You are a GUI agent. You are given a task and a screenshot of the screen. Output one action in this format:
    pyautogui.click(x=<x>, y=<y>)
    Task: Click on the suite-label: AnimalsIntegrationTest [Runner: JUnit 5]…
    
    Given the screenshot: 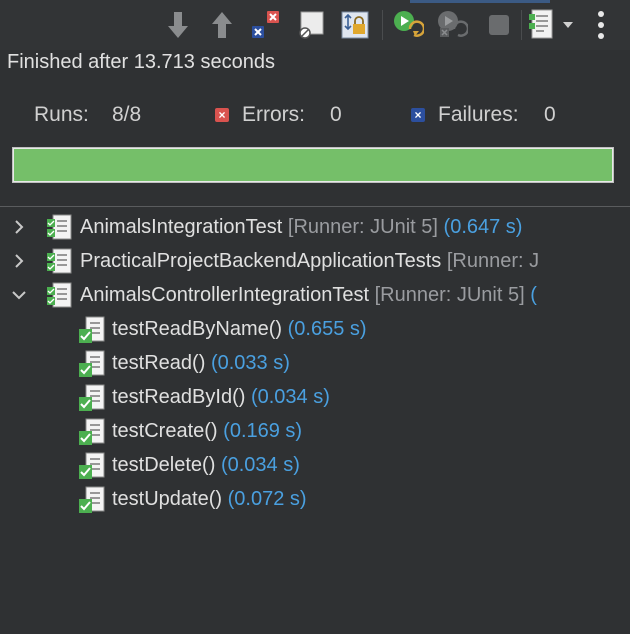 What is the action you would take?
    pyautogui.click(x=301, y=227)
    